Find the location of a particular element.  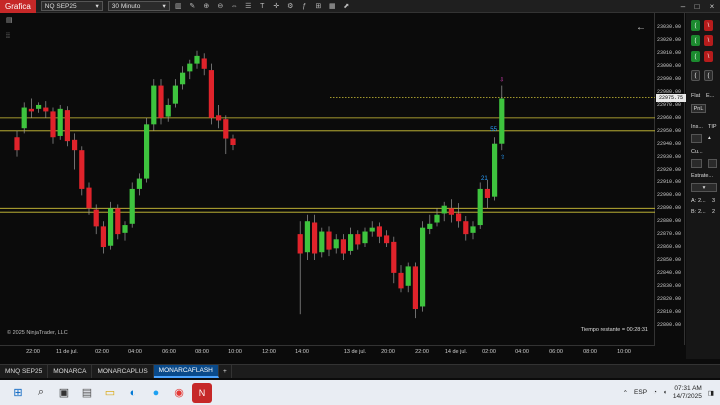

time-axis-label: 14:00 is located at coordinates (302, 352).